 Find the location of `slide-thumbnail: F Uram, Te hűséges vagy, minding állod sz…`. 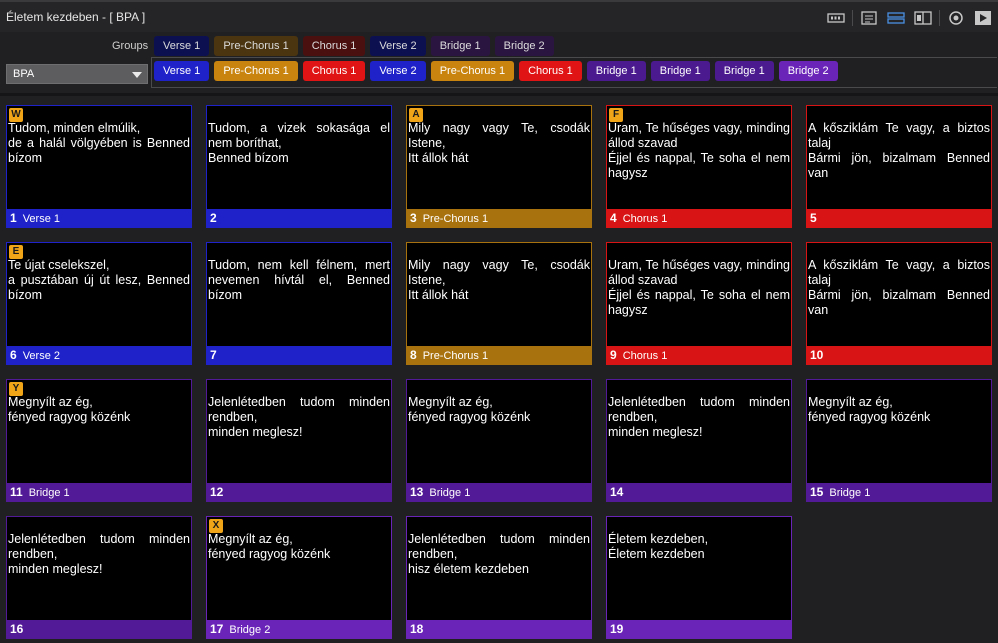

slide-thumbnail: F Uram, Te hűséges vagy, minding állod sz… is located at coordinates (699, 166).